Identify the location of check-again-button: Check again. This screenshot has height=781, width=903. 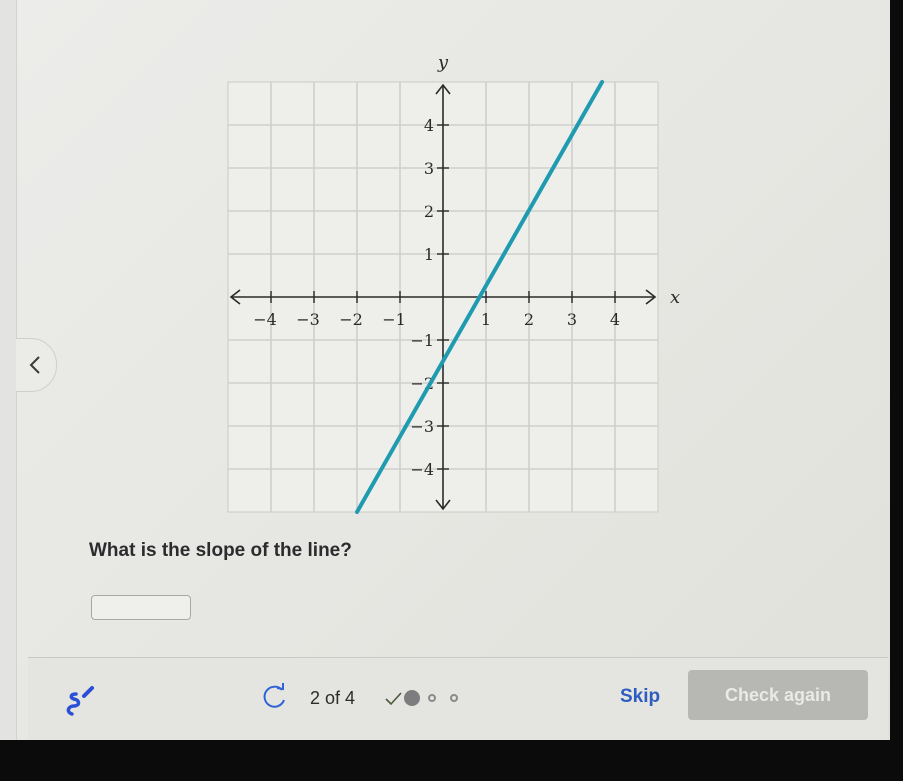
(778, 695).